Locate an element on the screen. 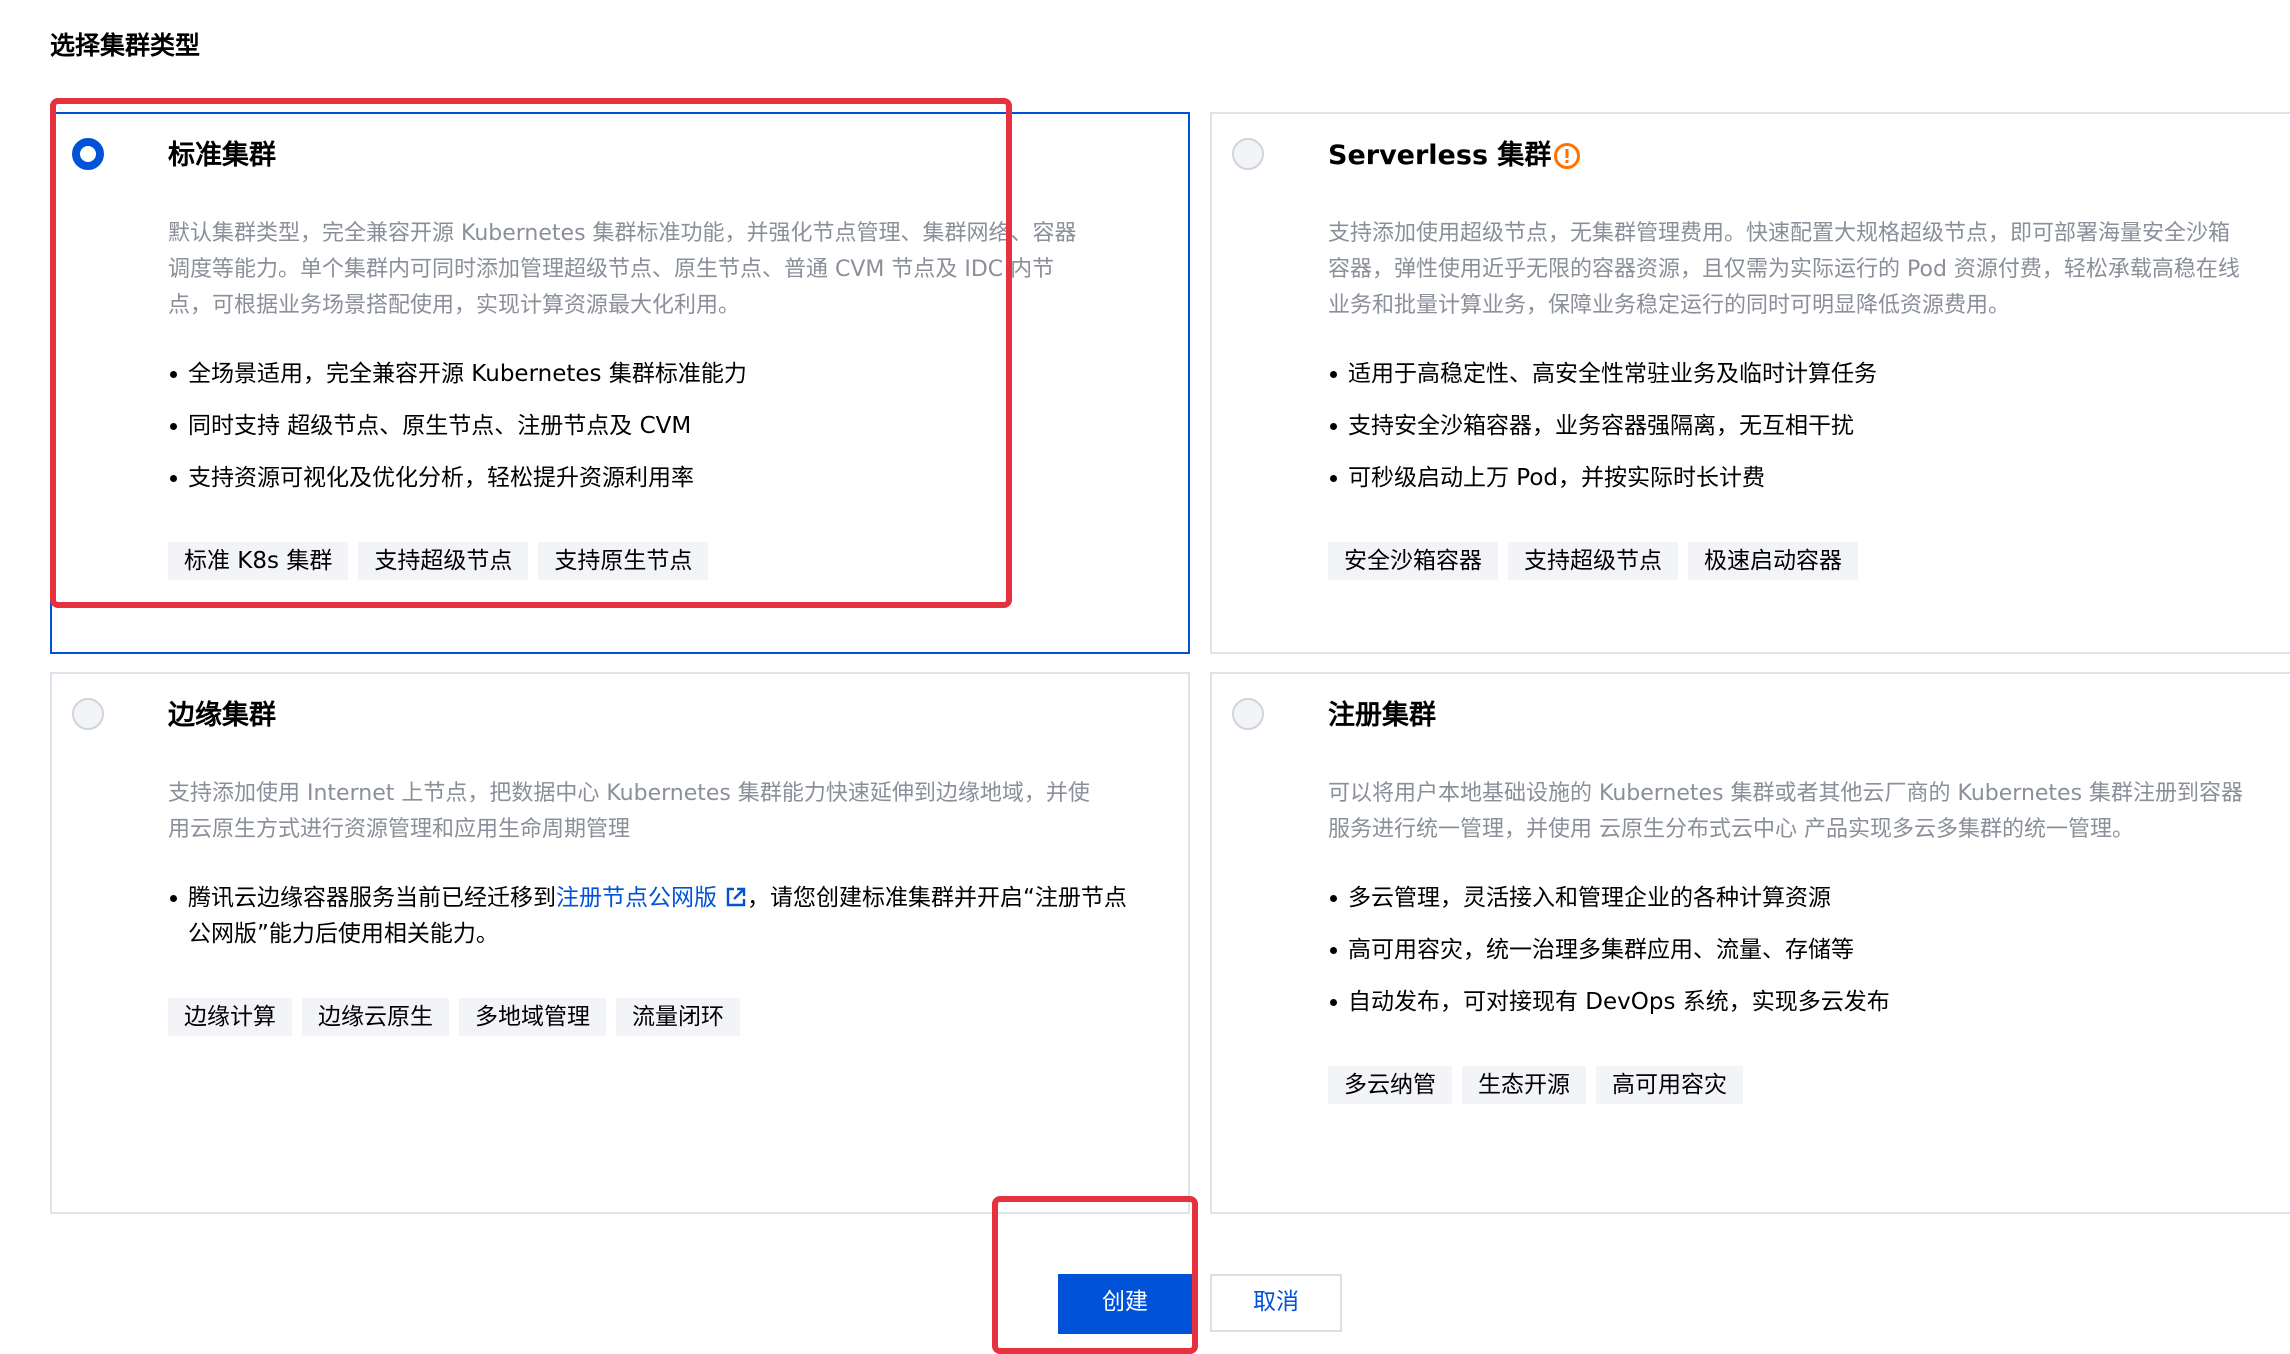 This screenshot has height=1354, width=2290. tag: 边缘云原生 is located at coordinates (375, 1017).